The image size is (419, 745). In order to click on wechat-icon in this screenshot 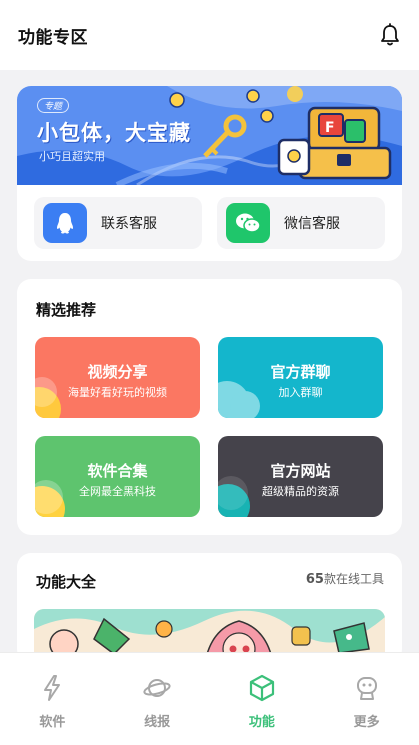, I will do `click(248, 223)`.